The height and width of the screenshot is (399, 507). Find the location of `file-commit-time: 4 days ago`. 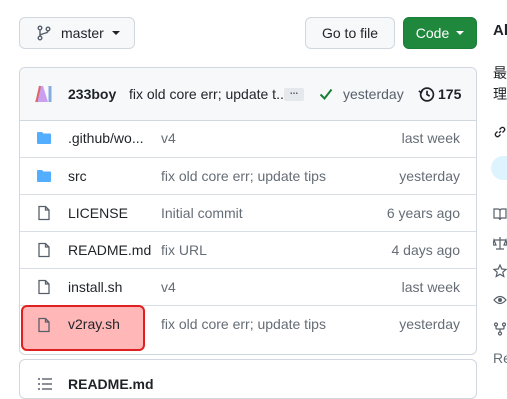

file-commit-time: 4 days ago is located at coordinates (426, 250).